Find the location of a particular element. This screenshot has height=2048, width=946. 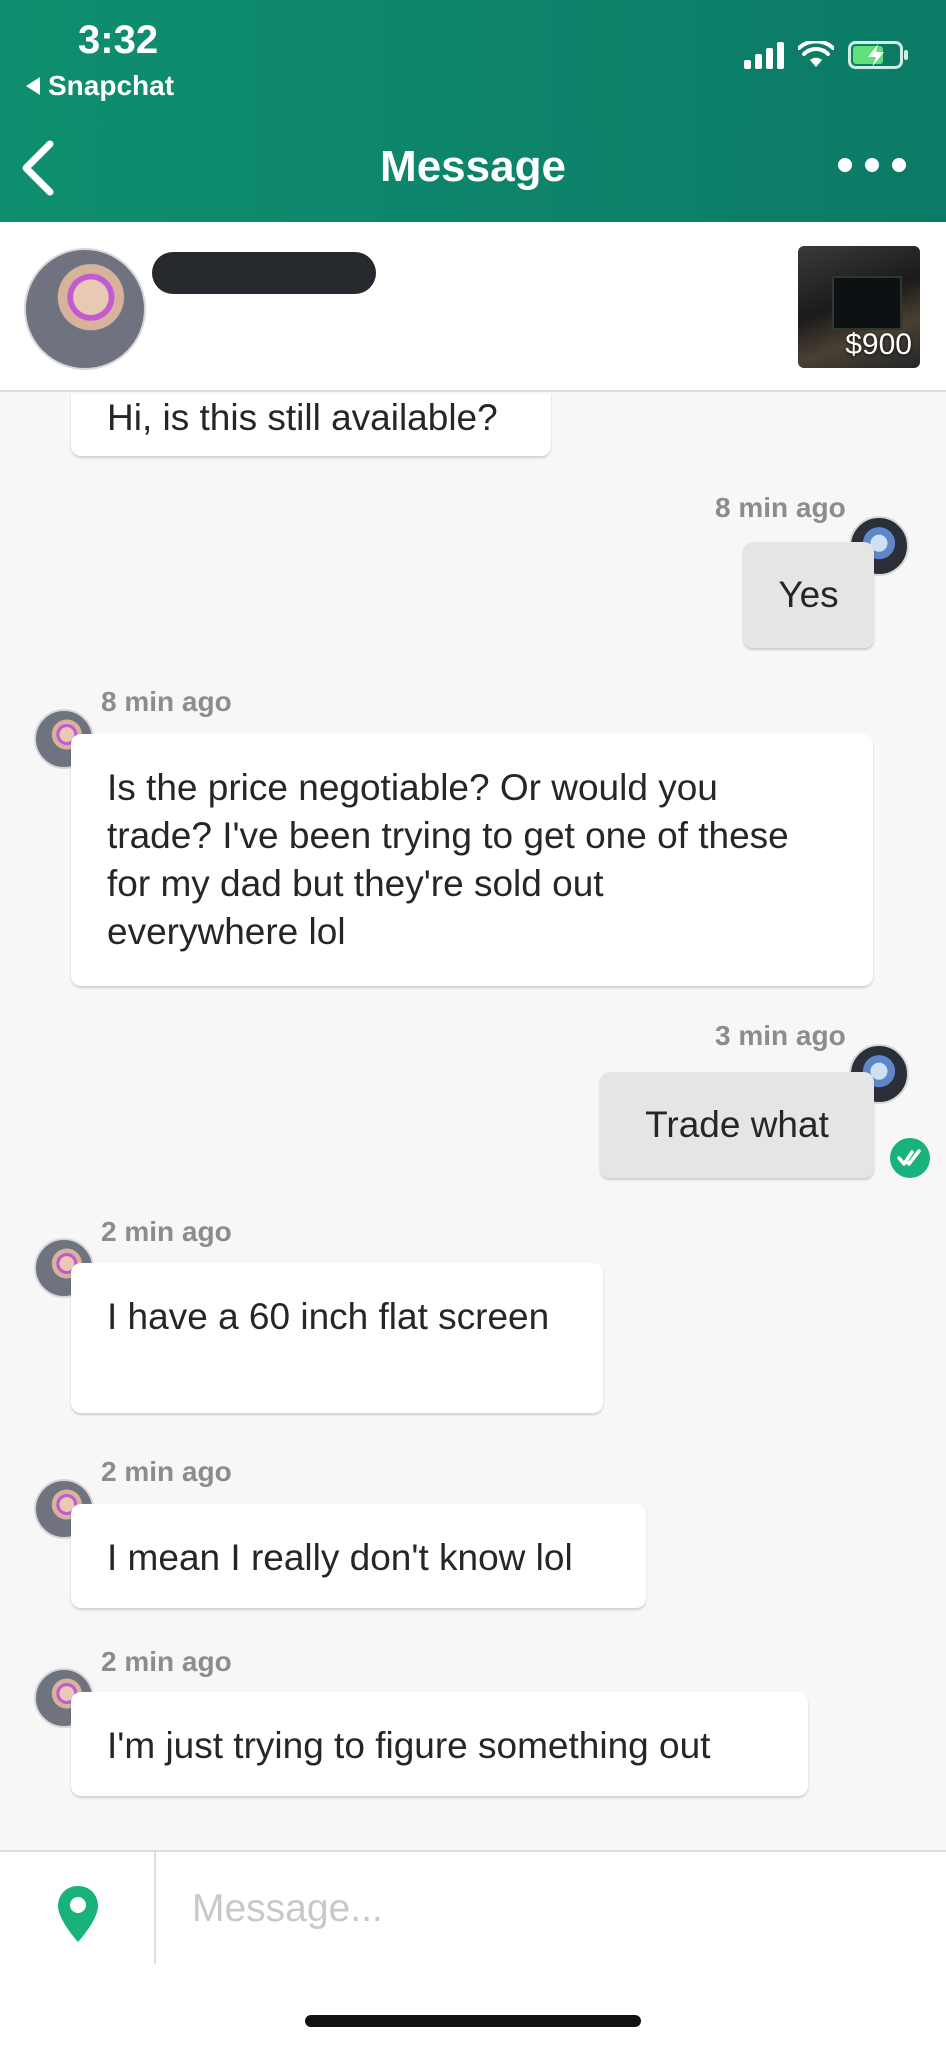

more-horizontal-icon is located at coordinates (872, 165).